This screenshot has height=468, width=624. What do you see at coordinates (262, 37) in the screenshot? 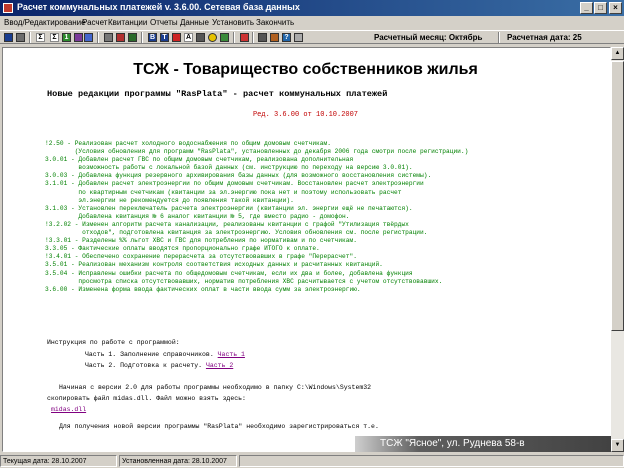
I see `calculator-icon` at bounding box center [262, 37].